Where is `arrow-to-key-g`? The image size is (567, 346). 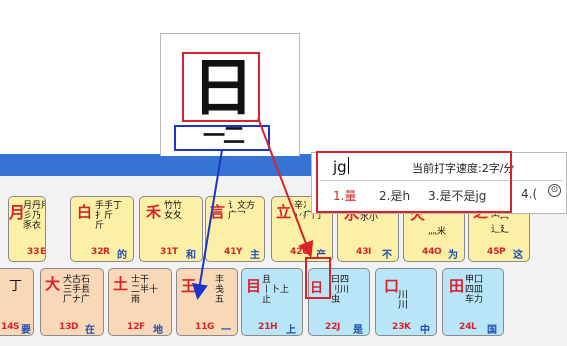 arrow-to-key-g is located at coordinates (207, 224).